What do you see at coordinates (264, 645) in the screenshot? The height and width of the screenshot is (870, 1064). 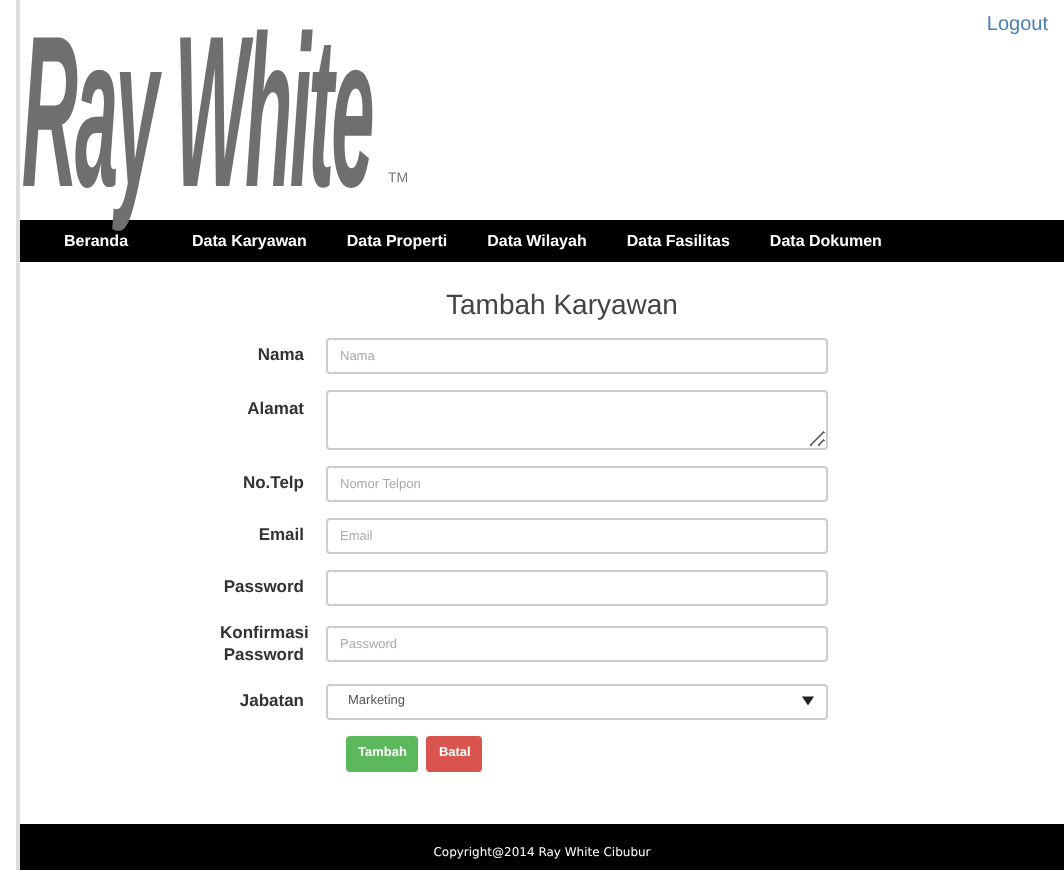 I see `field-label: Konfirmasi Password` at bounding box center [264, 645].